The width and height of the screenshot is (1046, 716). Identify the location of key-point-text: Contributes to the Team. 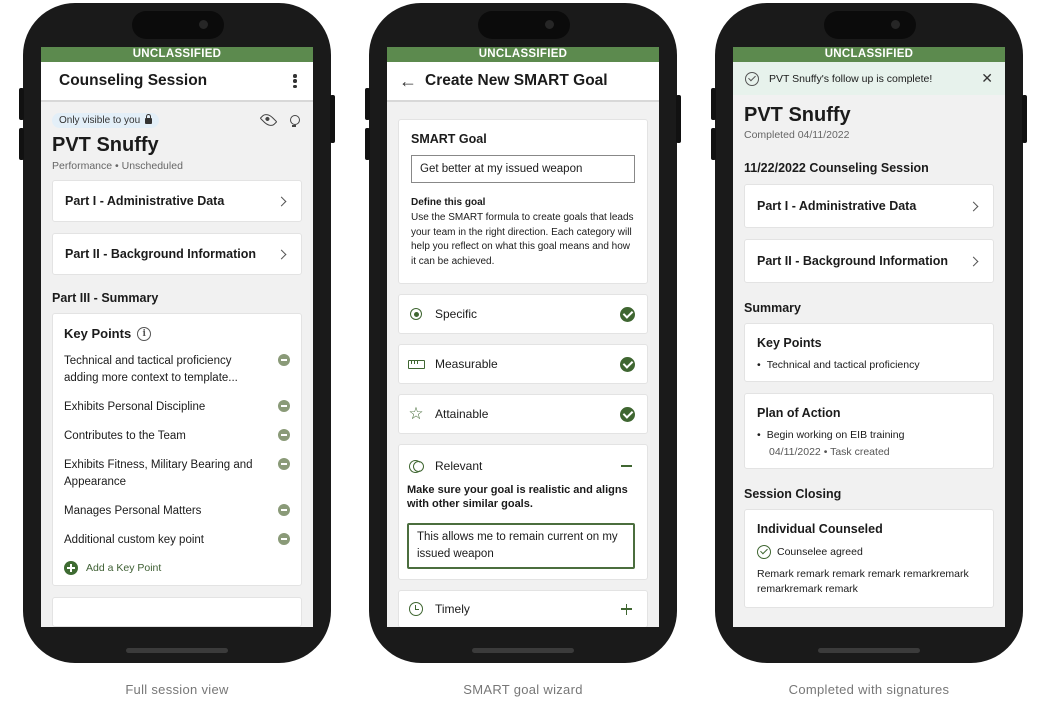
(125, 436).